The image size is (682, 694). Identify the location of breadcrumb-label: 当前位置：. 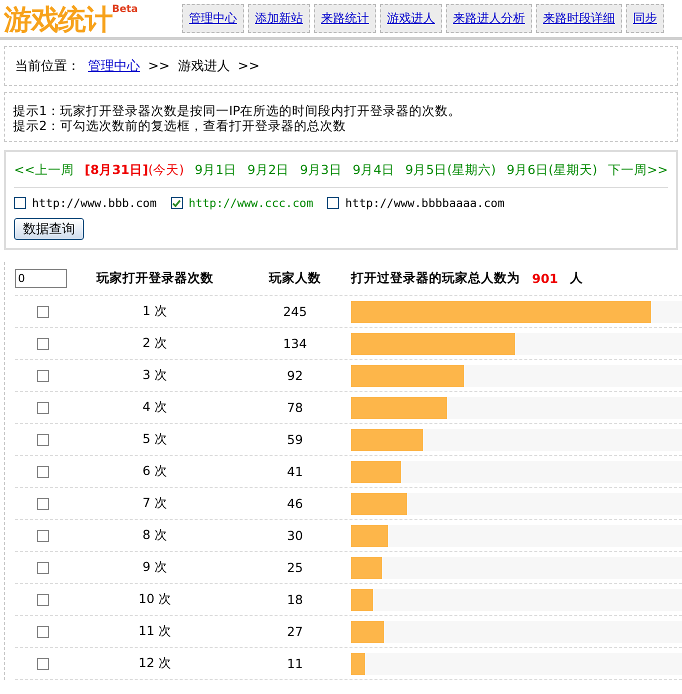
(47, 66).